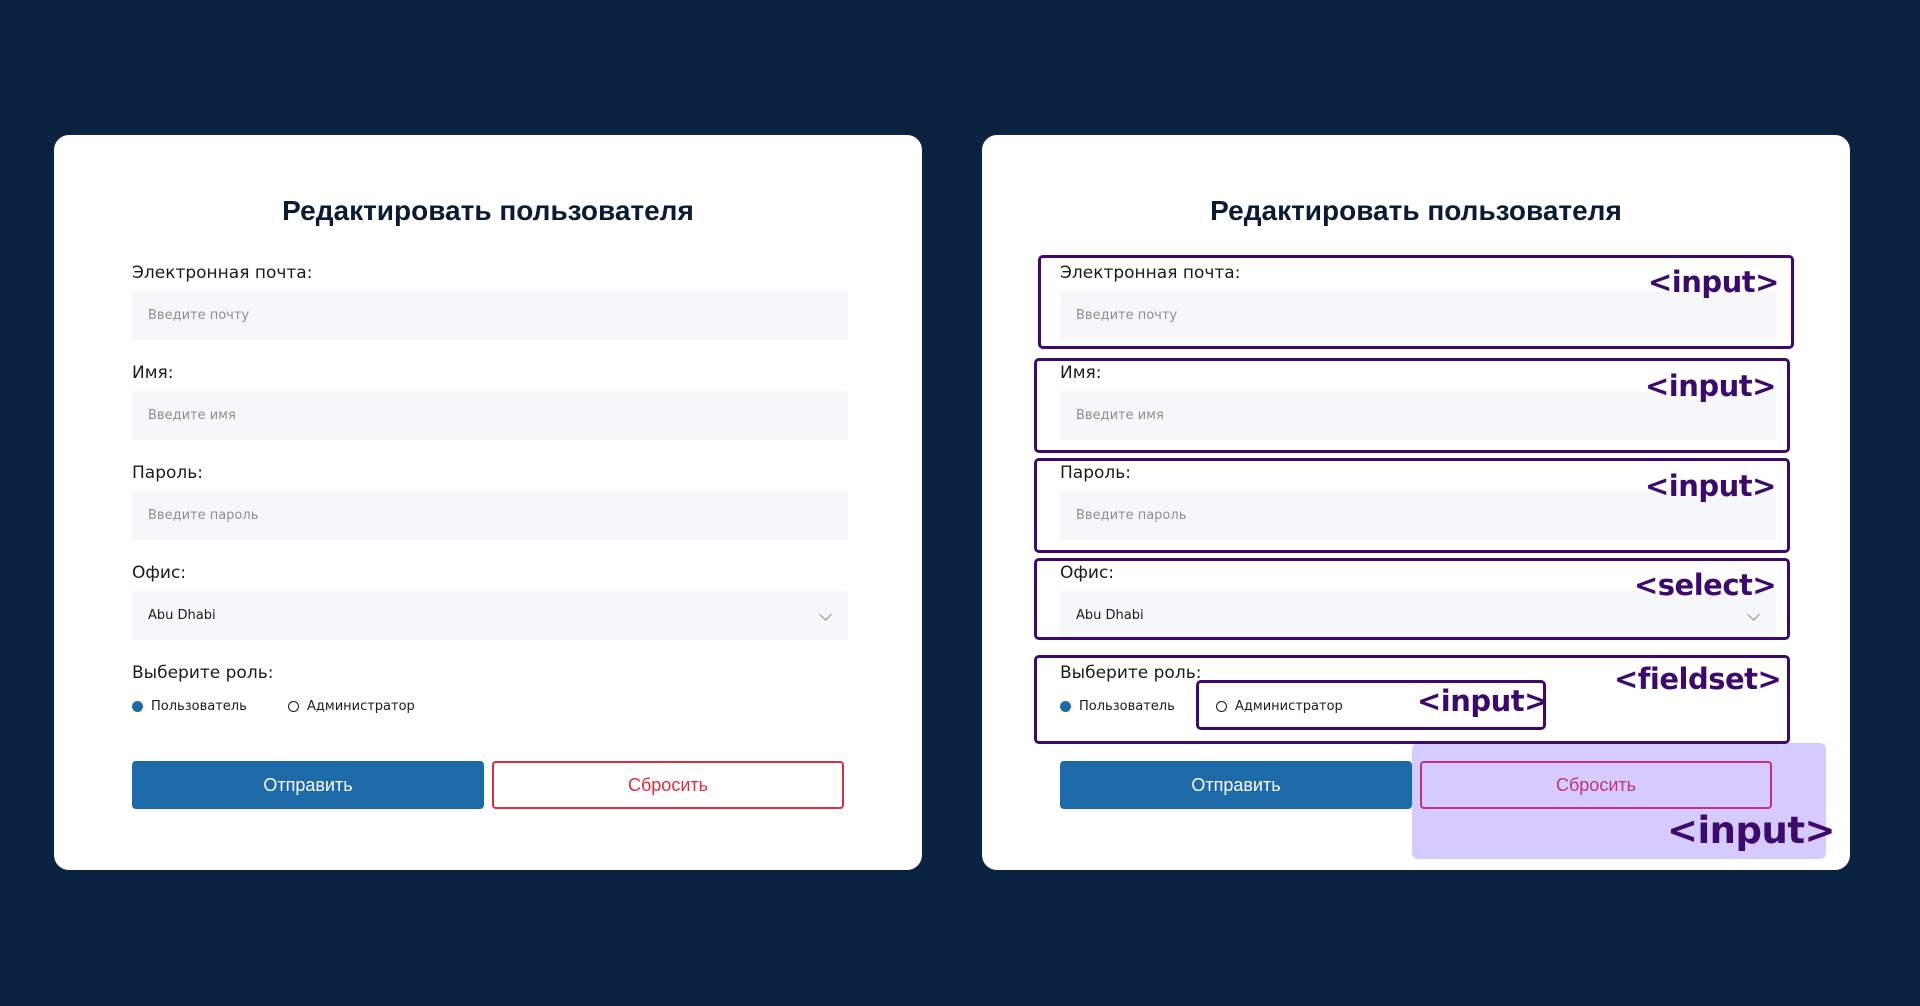  What do you see at coordinates (1698, 679) in the screenshot?
I see `fieldset-tag-role: <fieldset>` at bounding box center [1698, 679].